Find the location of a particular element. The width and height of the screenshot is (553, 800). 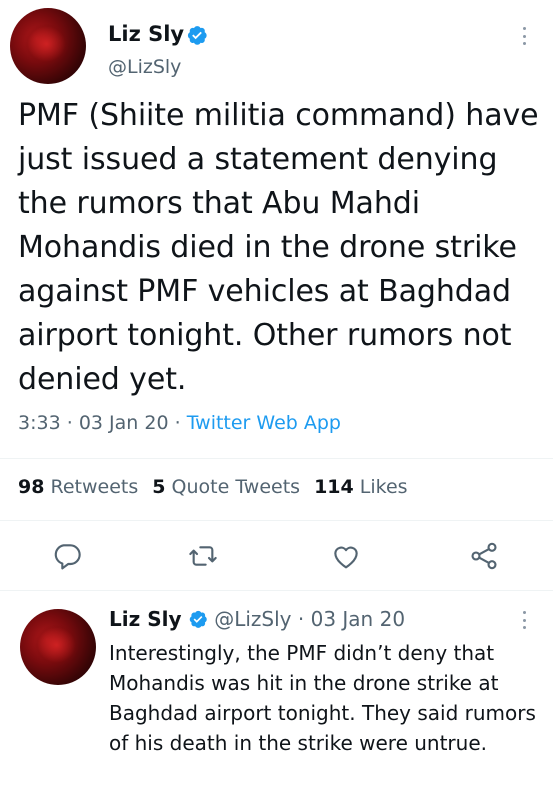

author-avatar is located at coordinates (48, 46).